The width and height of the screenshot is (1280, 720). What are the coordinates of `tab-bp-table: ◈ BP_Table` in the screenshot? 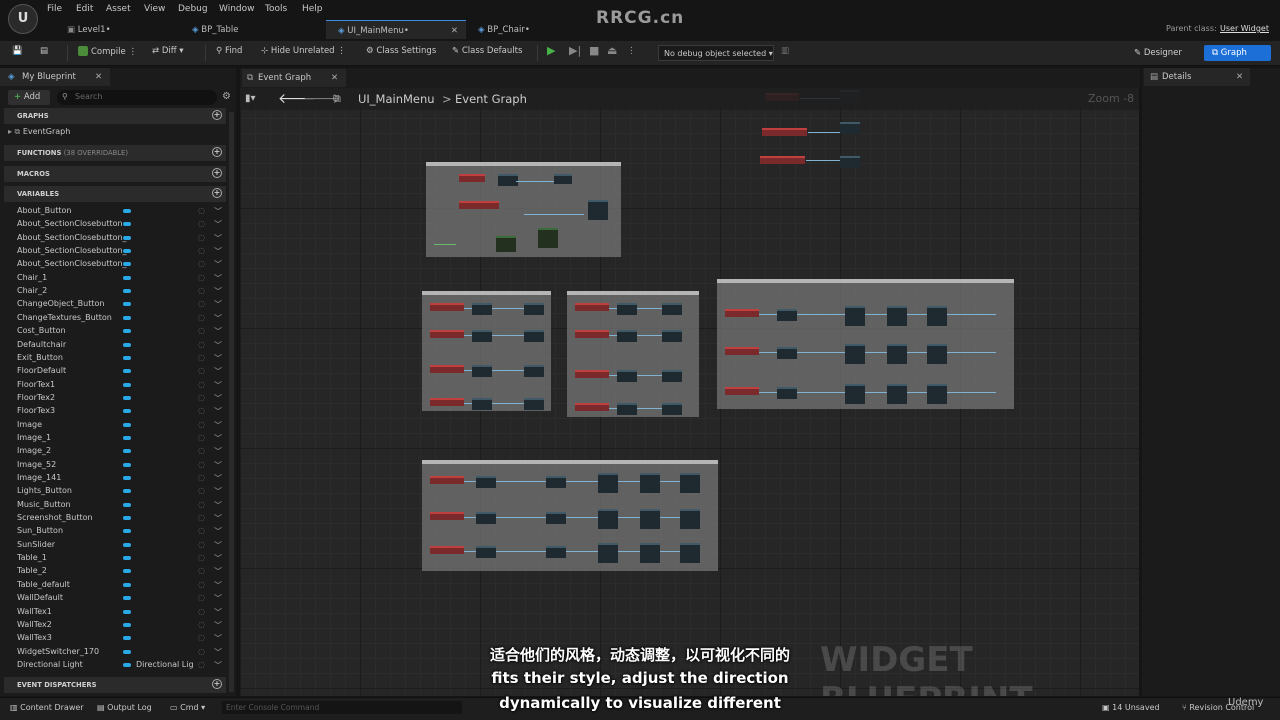 It's located at (250, 29).